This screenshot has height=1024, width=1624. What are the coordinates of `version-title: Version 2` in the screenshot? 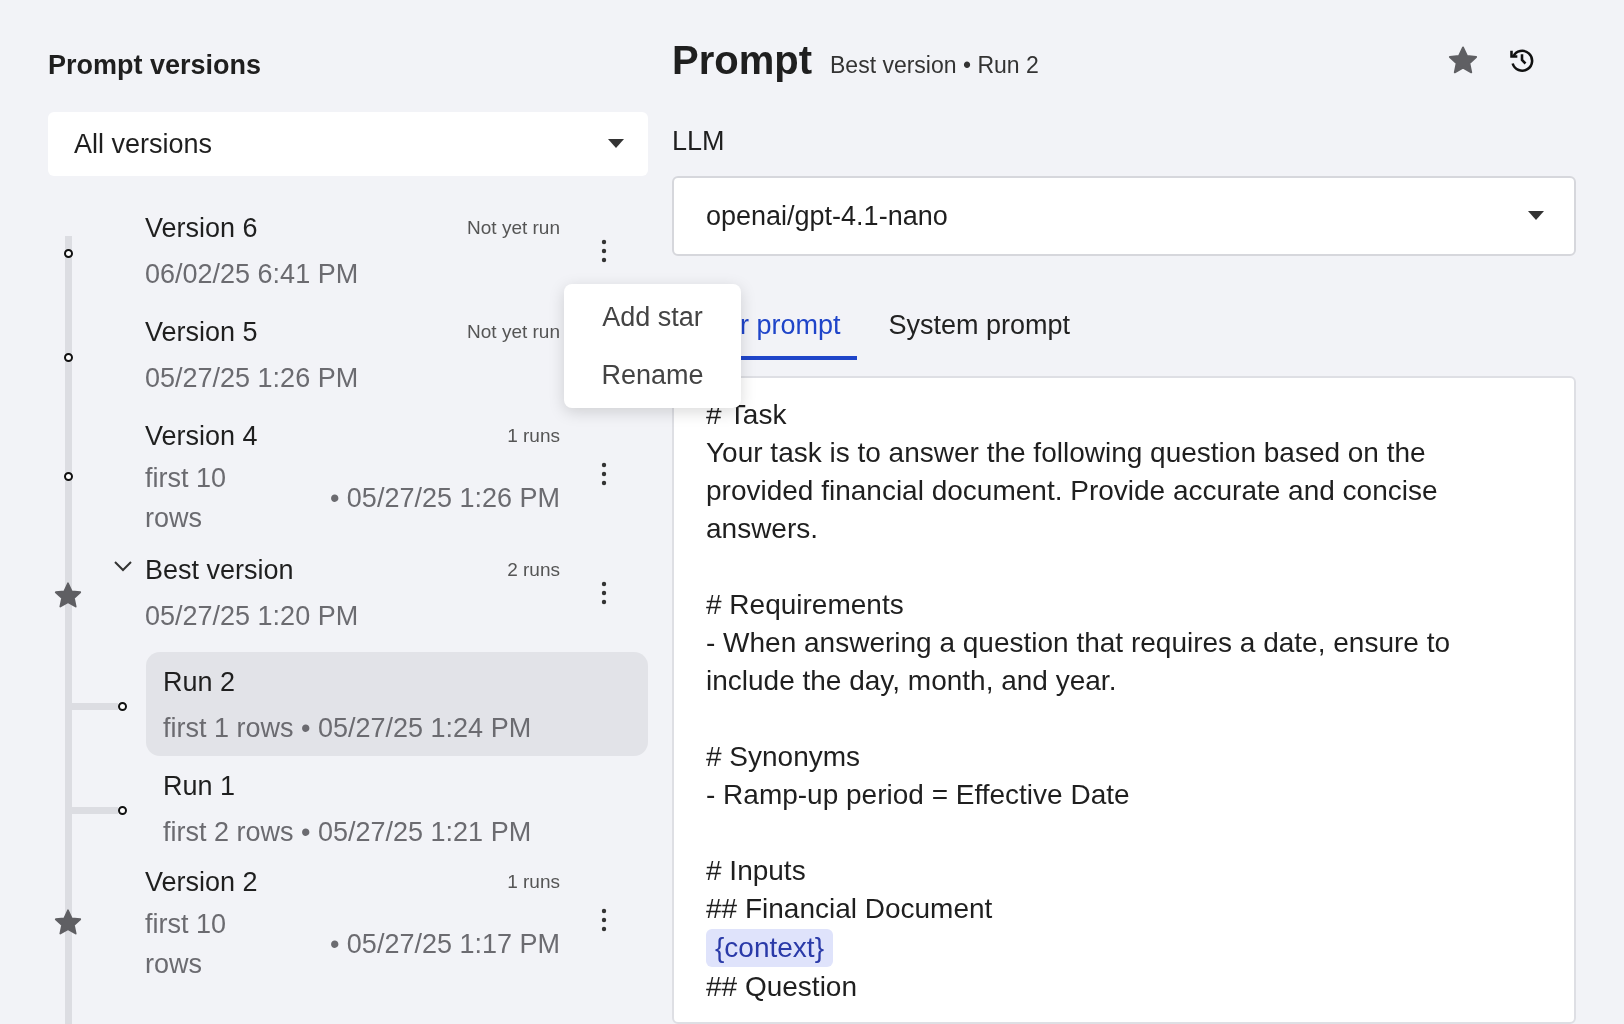 It's located at (201, 882).